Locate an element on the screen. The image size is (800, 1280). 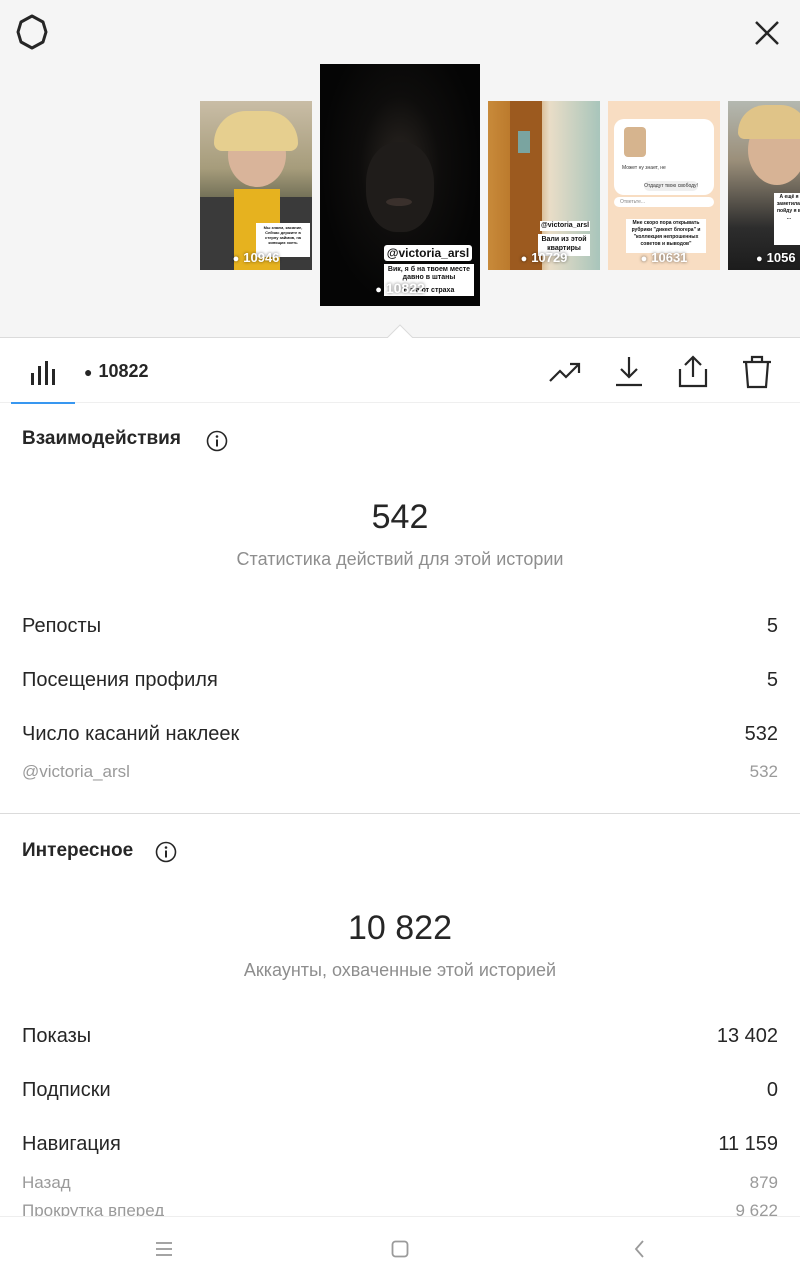
back-icon is located at coordinates (640, 1249).